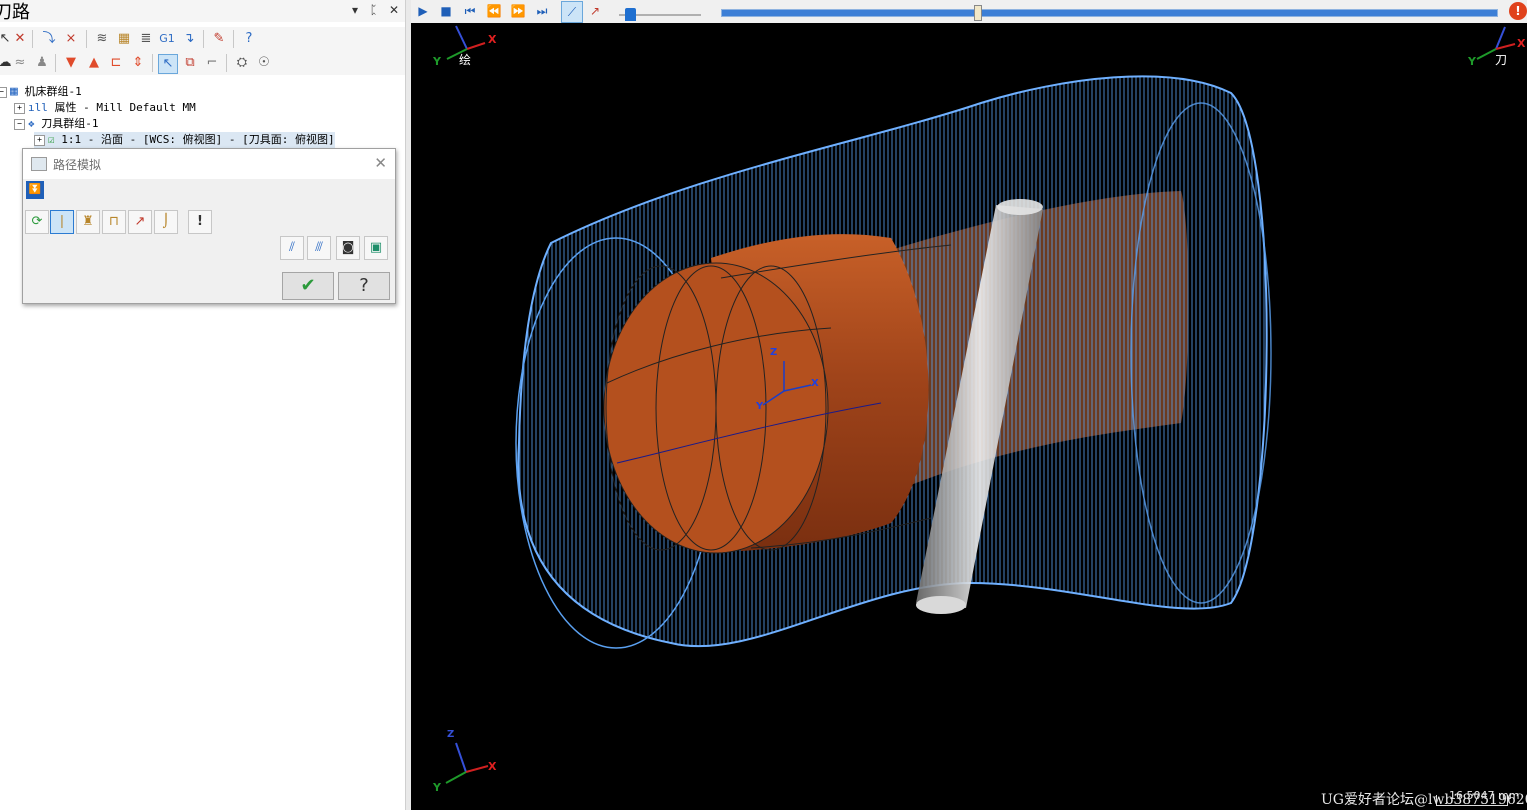 This screenshot has width=1527, height=810. What do you see at coordinates (124, 39) in the screenshot?
I see `stock-icon: ▦` at bounding box center [124, 39].